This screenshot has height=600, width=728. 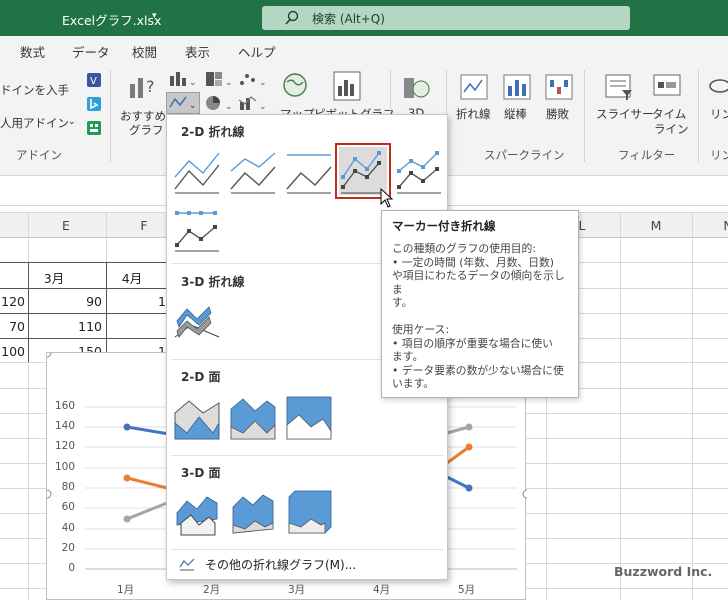 What do you see at coordinates (419, 171) in the screenshot?
I see `stacked-line-markers-option` at bounding box center [419, 171].